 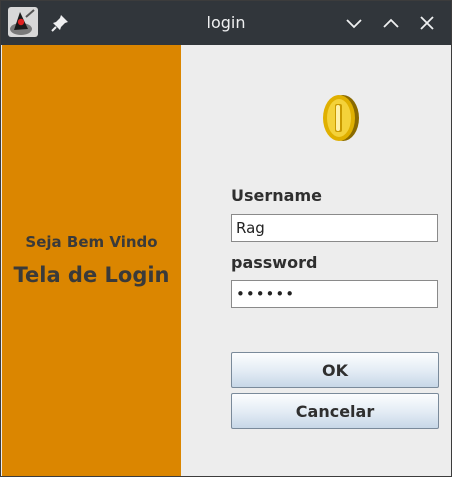 What do you see at coordinates (334, 228) in the screenshot?
I see `username-field` at bounding box center [334, 228].